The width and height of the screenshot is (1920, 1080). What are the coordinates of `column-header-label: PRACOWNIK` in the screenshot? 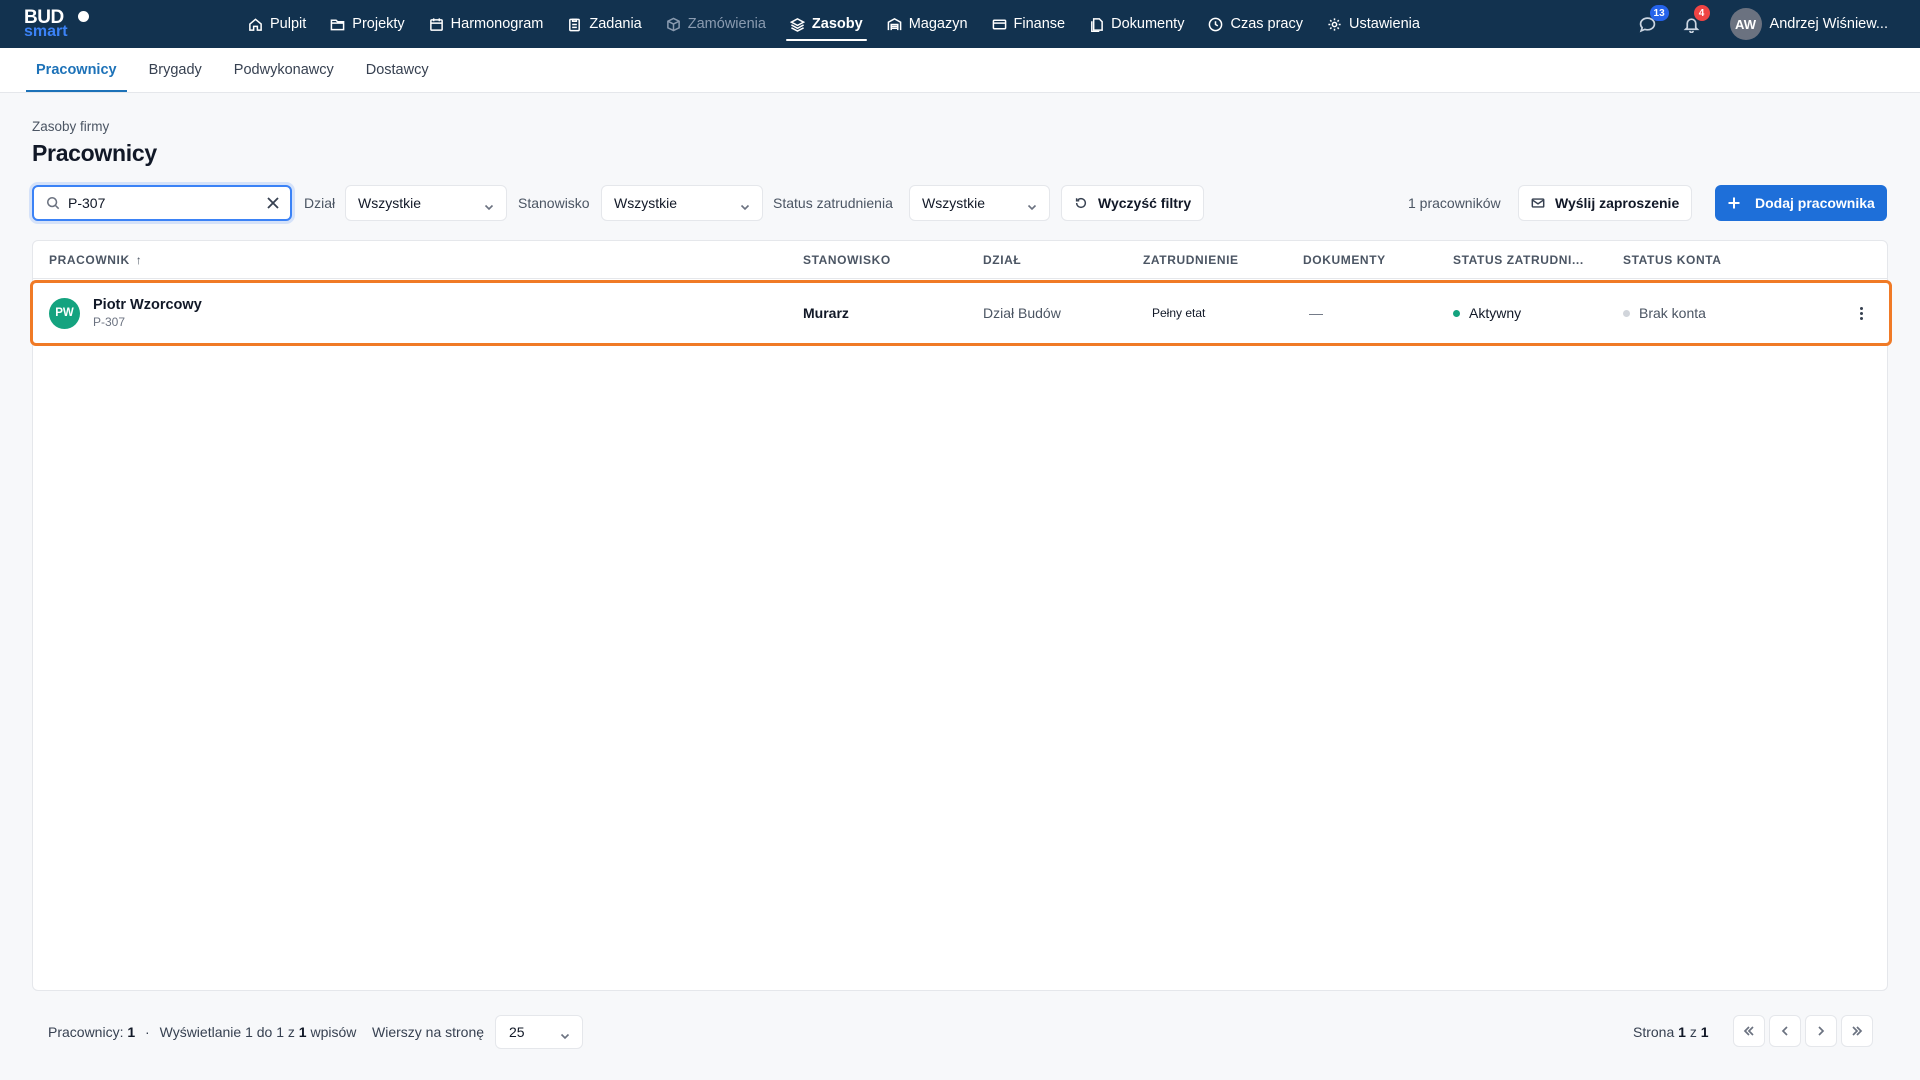 It's located at (89, 260).